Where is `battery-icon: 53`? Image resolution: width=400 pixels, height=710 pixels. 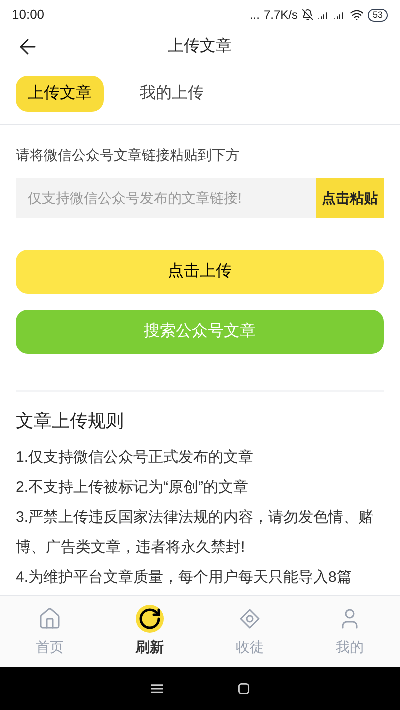 battery-icon: 53 is located at coordinates (378, 15).